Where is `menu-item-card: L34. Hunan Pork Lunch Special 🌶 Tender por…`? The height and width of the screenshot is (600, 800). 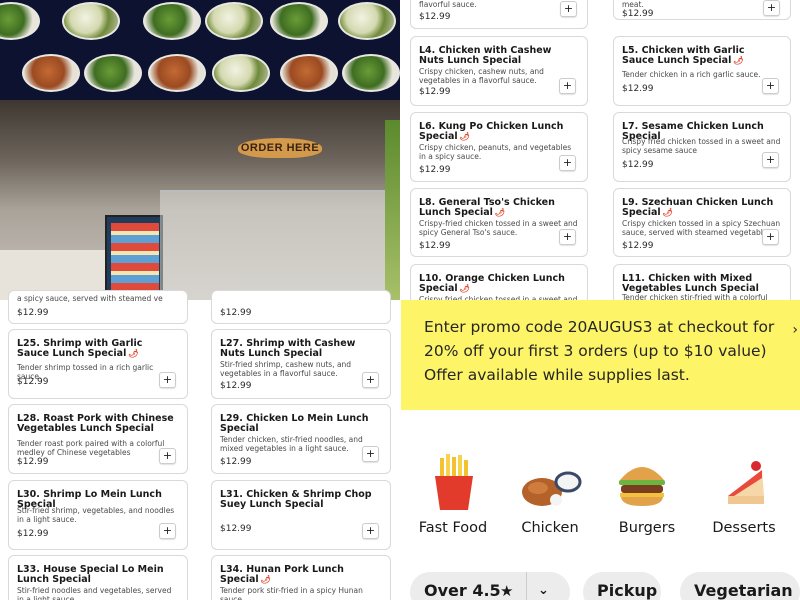
menu-item-card: L34. Hunan Pork Lunch Special 🌶 Tender por… is located at coordinates (301, 577).